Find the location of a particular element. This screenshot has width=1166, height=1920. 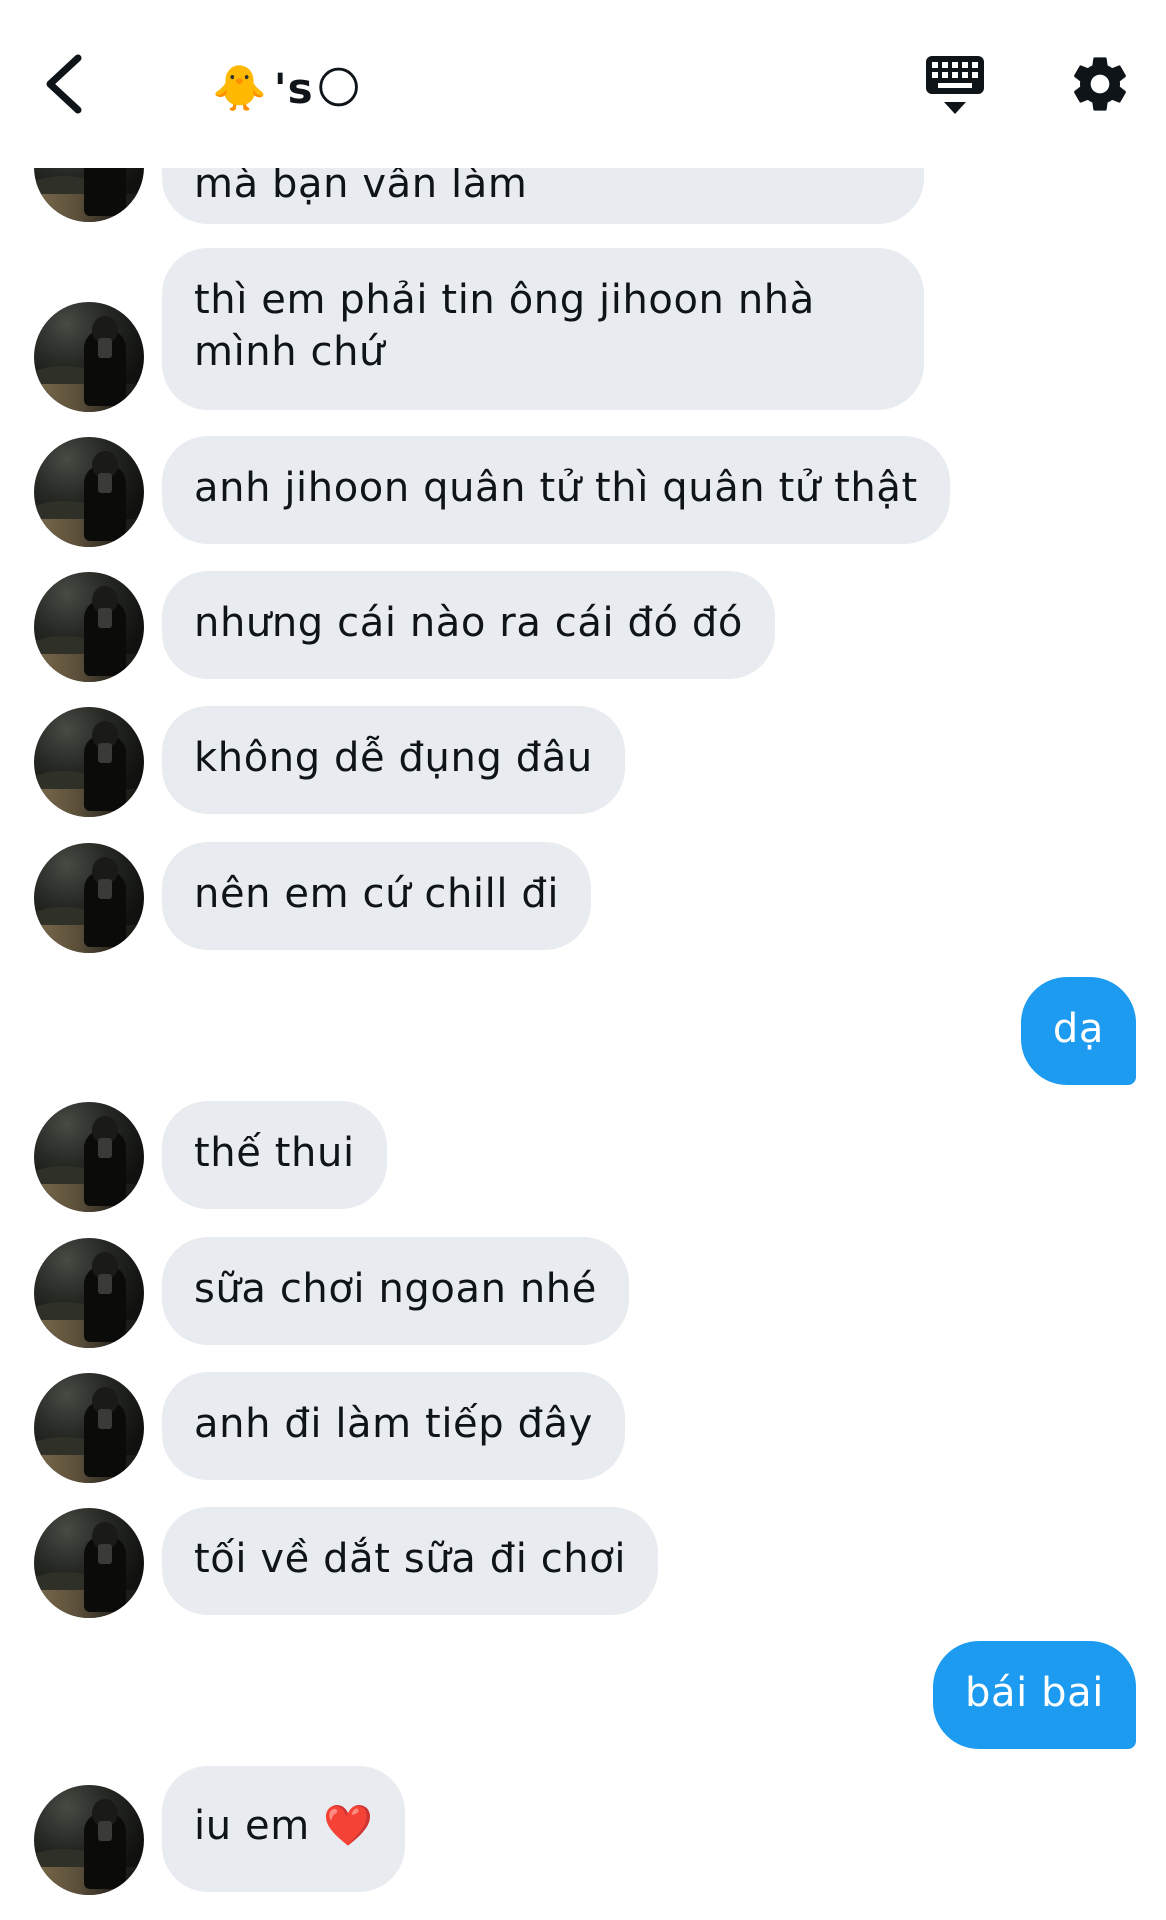

message-bubble-incoming: tối về dắt sữa đi chơi is located at coordinates (410, 1561).